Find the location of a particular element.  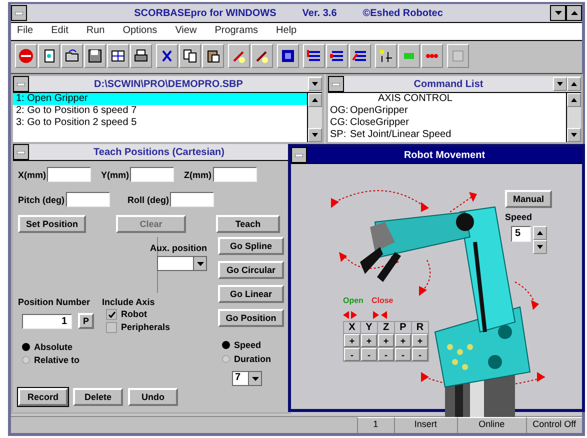

menu-item: Help is located at coordinates (286, 31).